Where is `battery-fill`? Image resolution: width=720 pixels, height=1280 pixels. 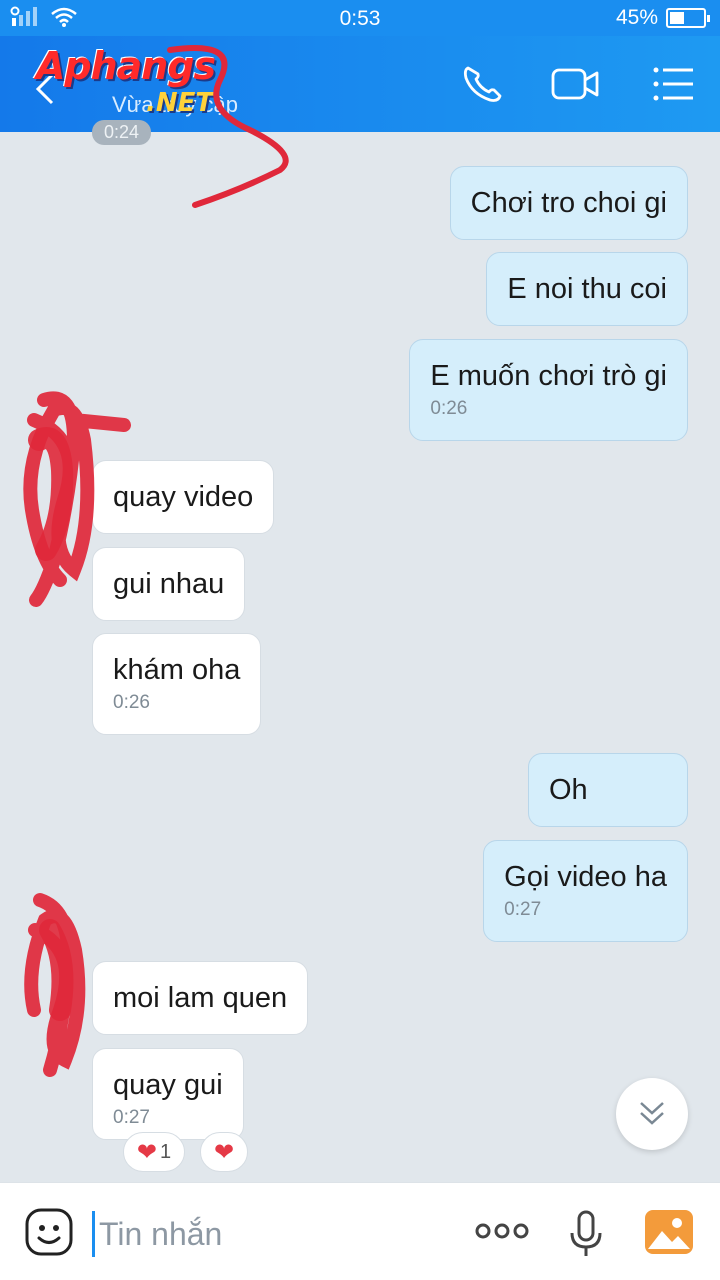
battery-fill is located at coordinates (677, 18).